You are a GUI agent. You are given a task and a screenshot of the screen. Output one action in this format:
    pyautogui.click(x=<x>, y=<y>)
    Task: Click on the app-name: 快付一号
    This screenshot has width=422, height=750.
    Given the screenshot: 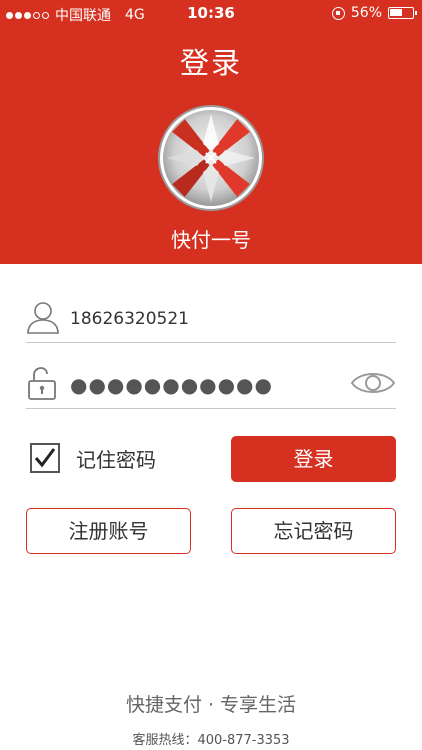 What is the action you would take?
    pyautogui.click(x=211, y=240)
    